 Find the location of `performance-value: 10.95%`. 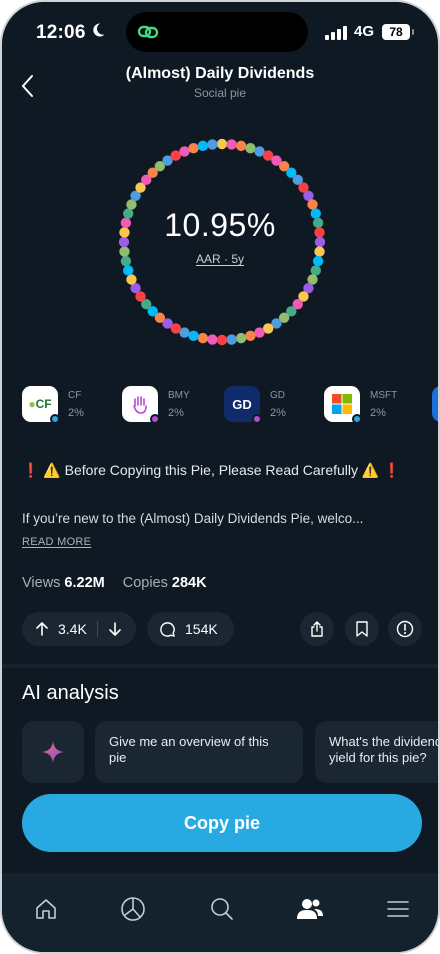

performance-value: 10.95% is located at coordinates (220, 225).